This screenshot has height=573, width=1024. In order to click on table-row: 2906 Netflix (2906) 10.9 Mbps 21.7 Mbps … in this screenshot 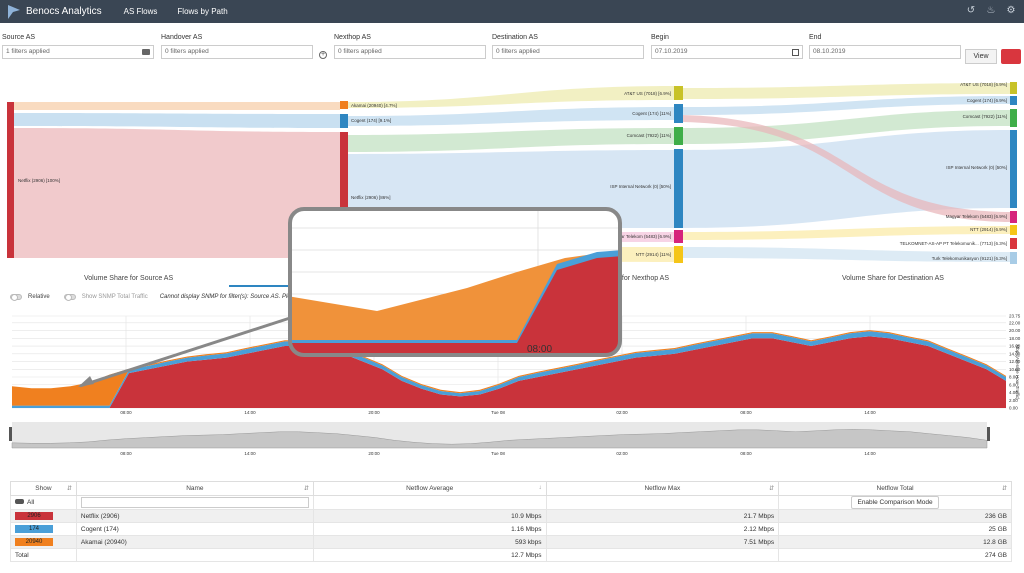, I will do `click(511, 516)`.